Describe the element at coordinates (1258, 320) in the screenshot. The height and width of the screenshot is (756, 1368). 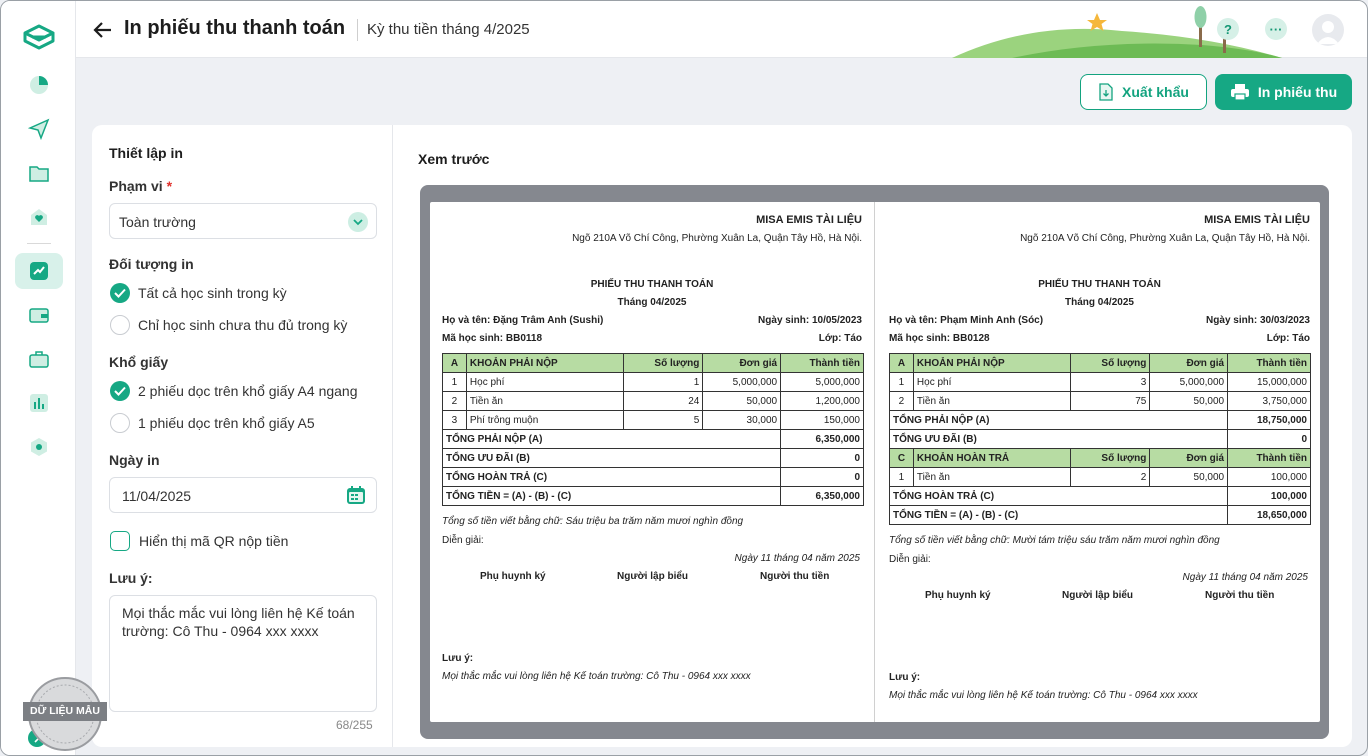
I see `student-dob: Ngày sinh: 30/03/2023` at that location.